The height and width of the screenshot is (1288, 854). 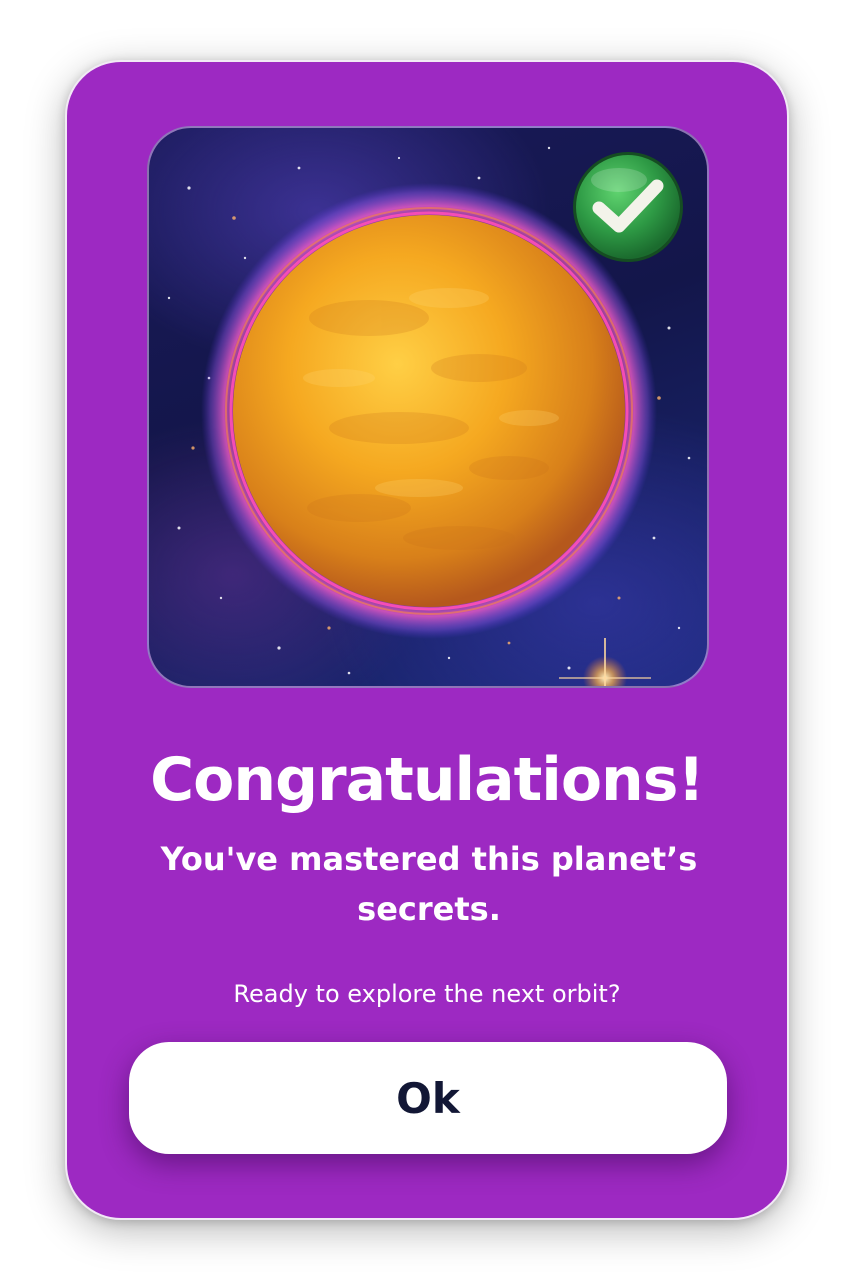 I want to click on dialog-title: Congratulations!, so click(x=427, y=780).